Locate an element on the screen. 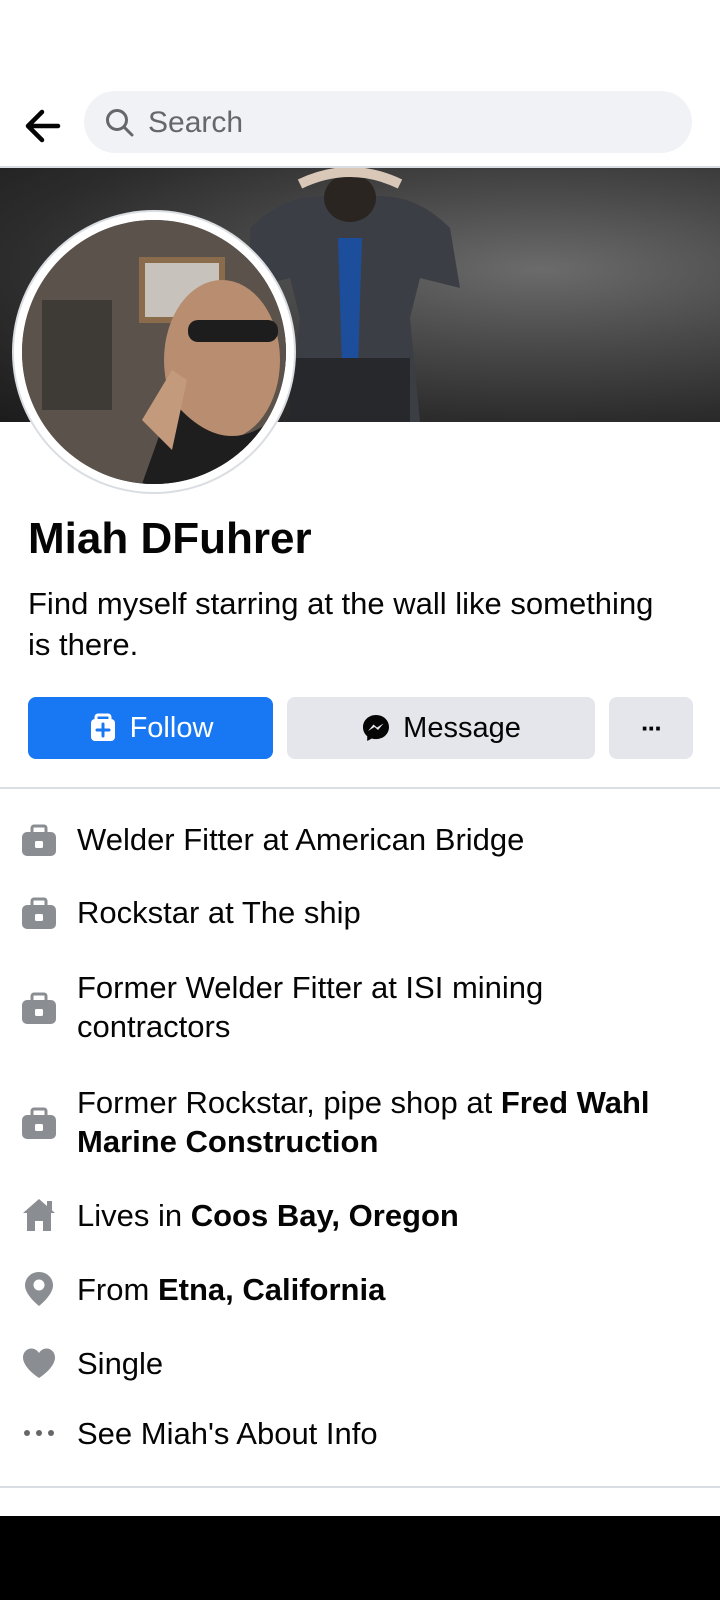 The height and width of the screenshot is (1600, 720). message-button: Message is located at coordinates (441, 728).